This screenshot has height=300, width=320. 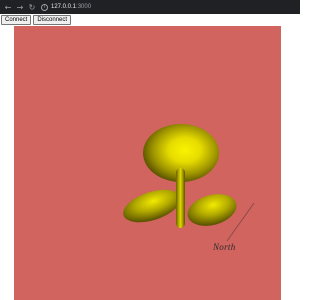 What do you see at coordinates (8, 7) in the screenshot?
I see `arrow-left-icon: ←` at bounding box center [8, 7].